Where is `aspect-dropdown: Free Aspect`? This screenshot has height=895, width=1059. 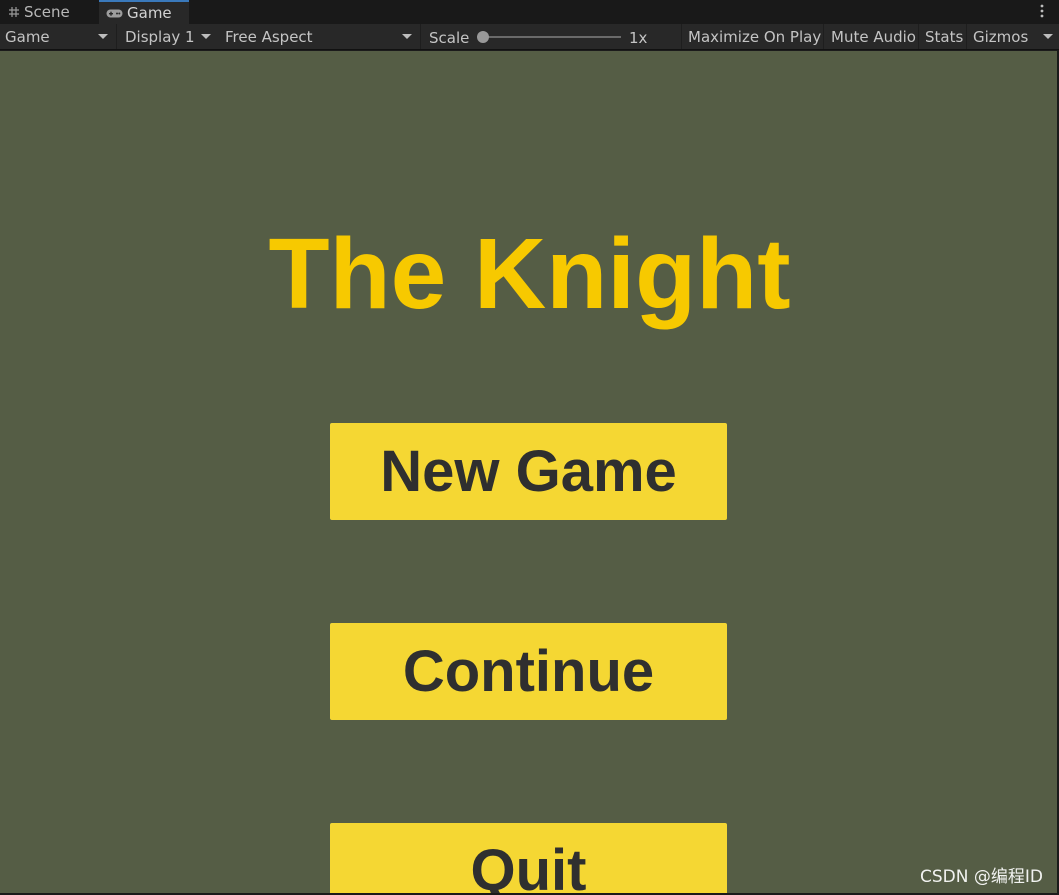
aspect-dropdown: Free Aspect is located at coordinates (320, 36).